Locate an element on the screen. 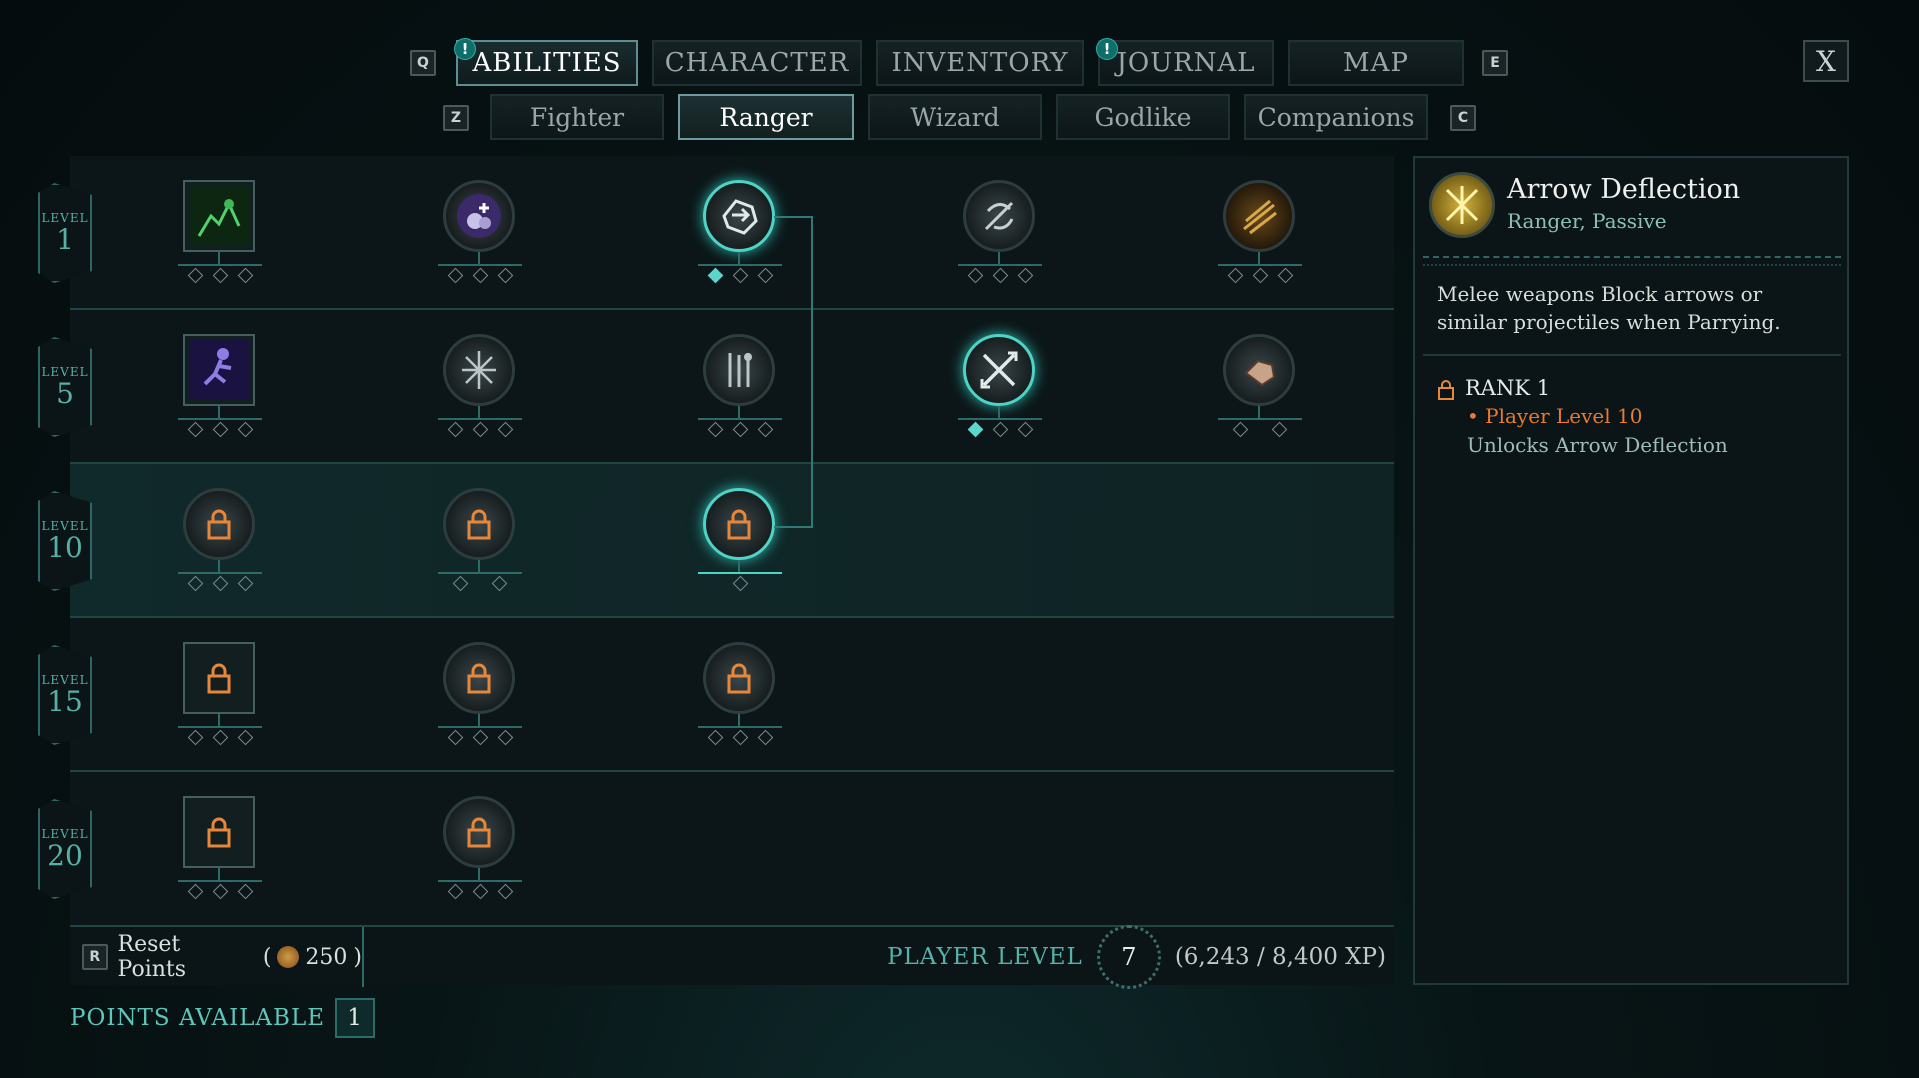  tab-abilities: ABILITIES is located at coordinates (547, 63).